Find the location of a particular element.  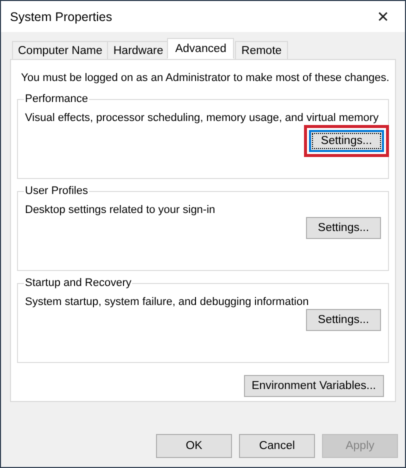

tab: Computer Name is located at coordinates (60, 50).